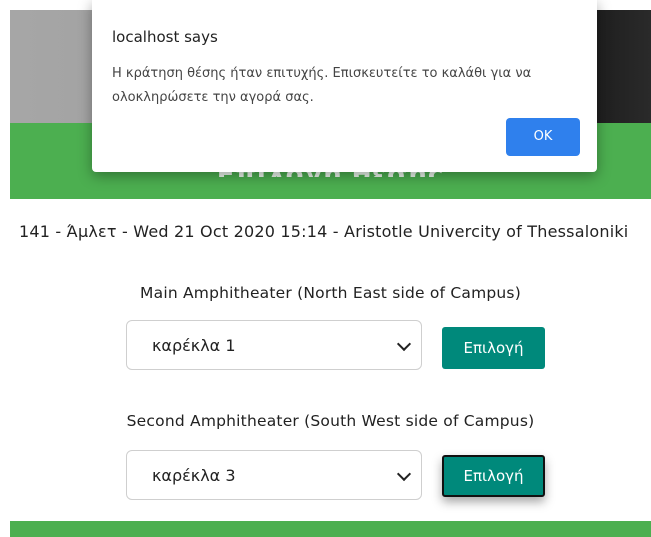 The width and height of the screenshot is (651, 537). What do you see at coordinates (493, 476) in the screenshot?
I see `select-seat-button-second: Επιλογή` at bounding box center [493, 476].